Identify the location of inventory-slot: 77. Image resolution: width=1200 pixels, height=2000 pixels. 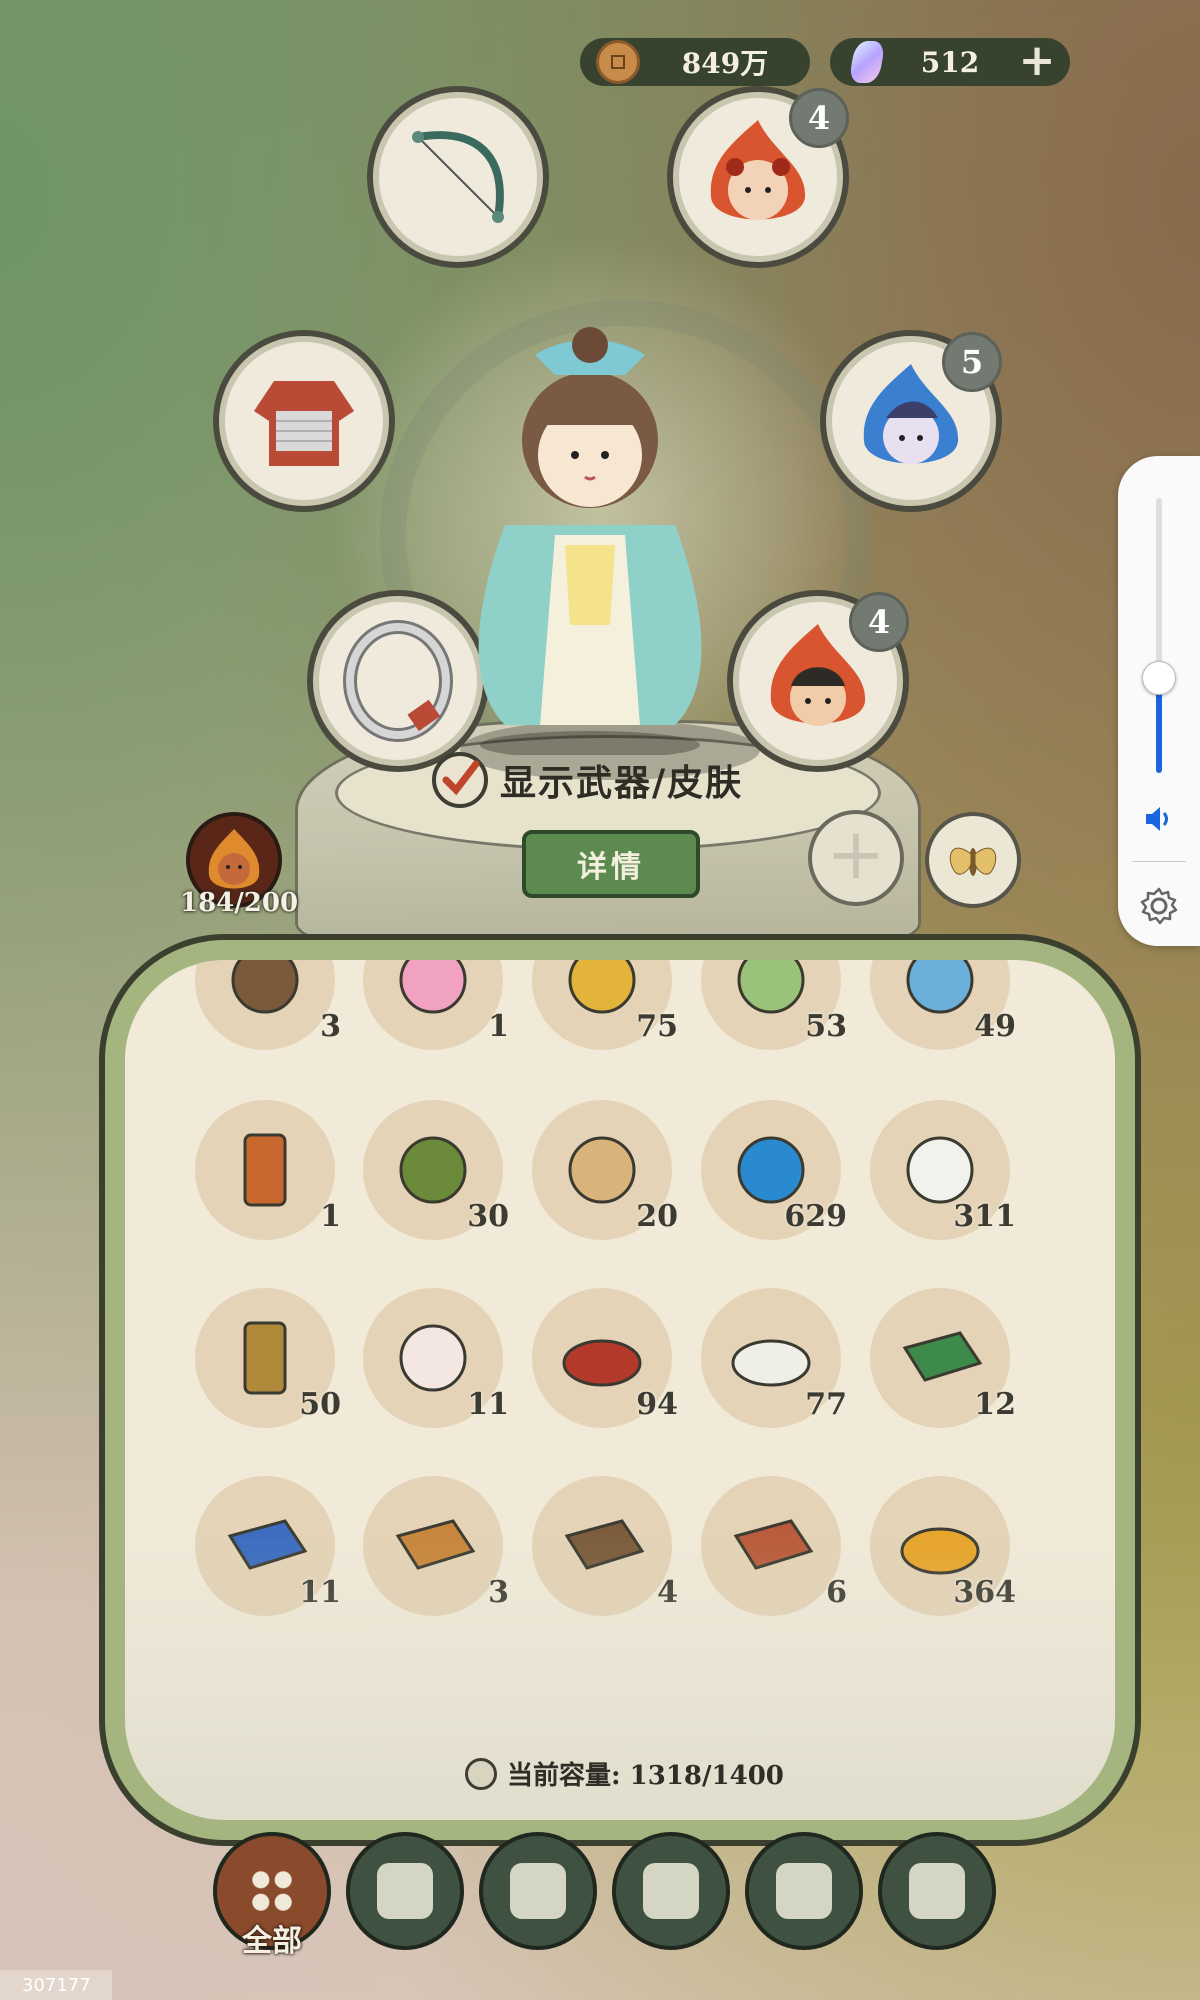
(774, 1358).